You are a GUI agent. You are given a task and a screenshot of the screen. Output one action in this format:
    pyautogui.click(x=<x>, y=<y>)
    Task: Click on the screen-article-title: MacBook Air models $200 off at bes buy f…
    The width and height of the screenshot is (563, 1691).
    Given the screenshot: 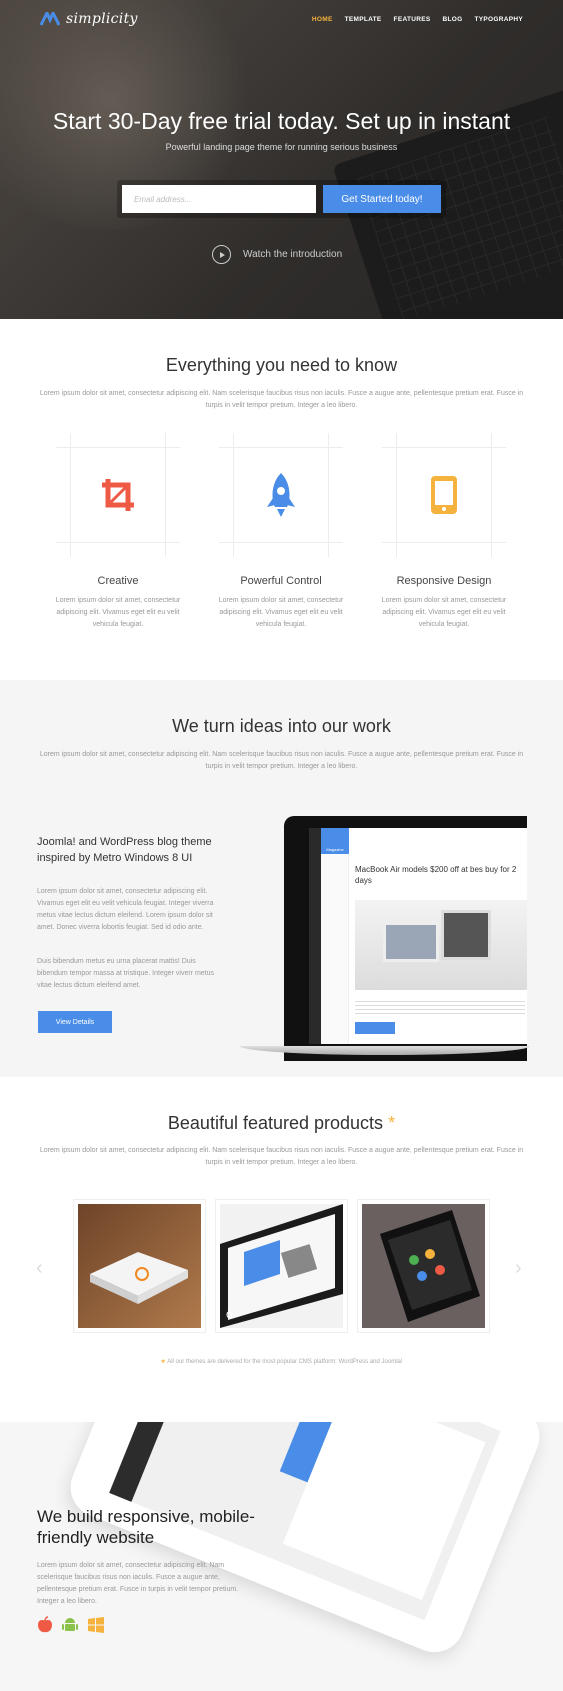 What is the action you would take?
    pyautogui.click(x=436, y=875)
    